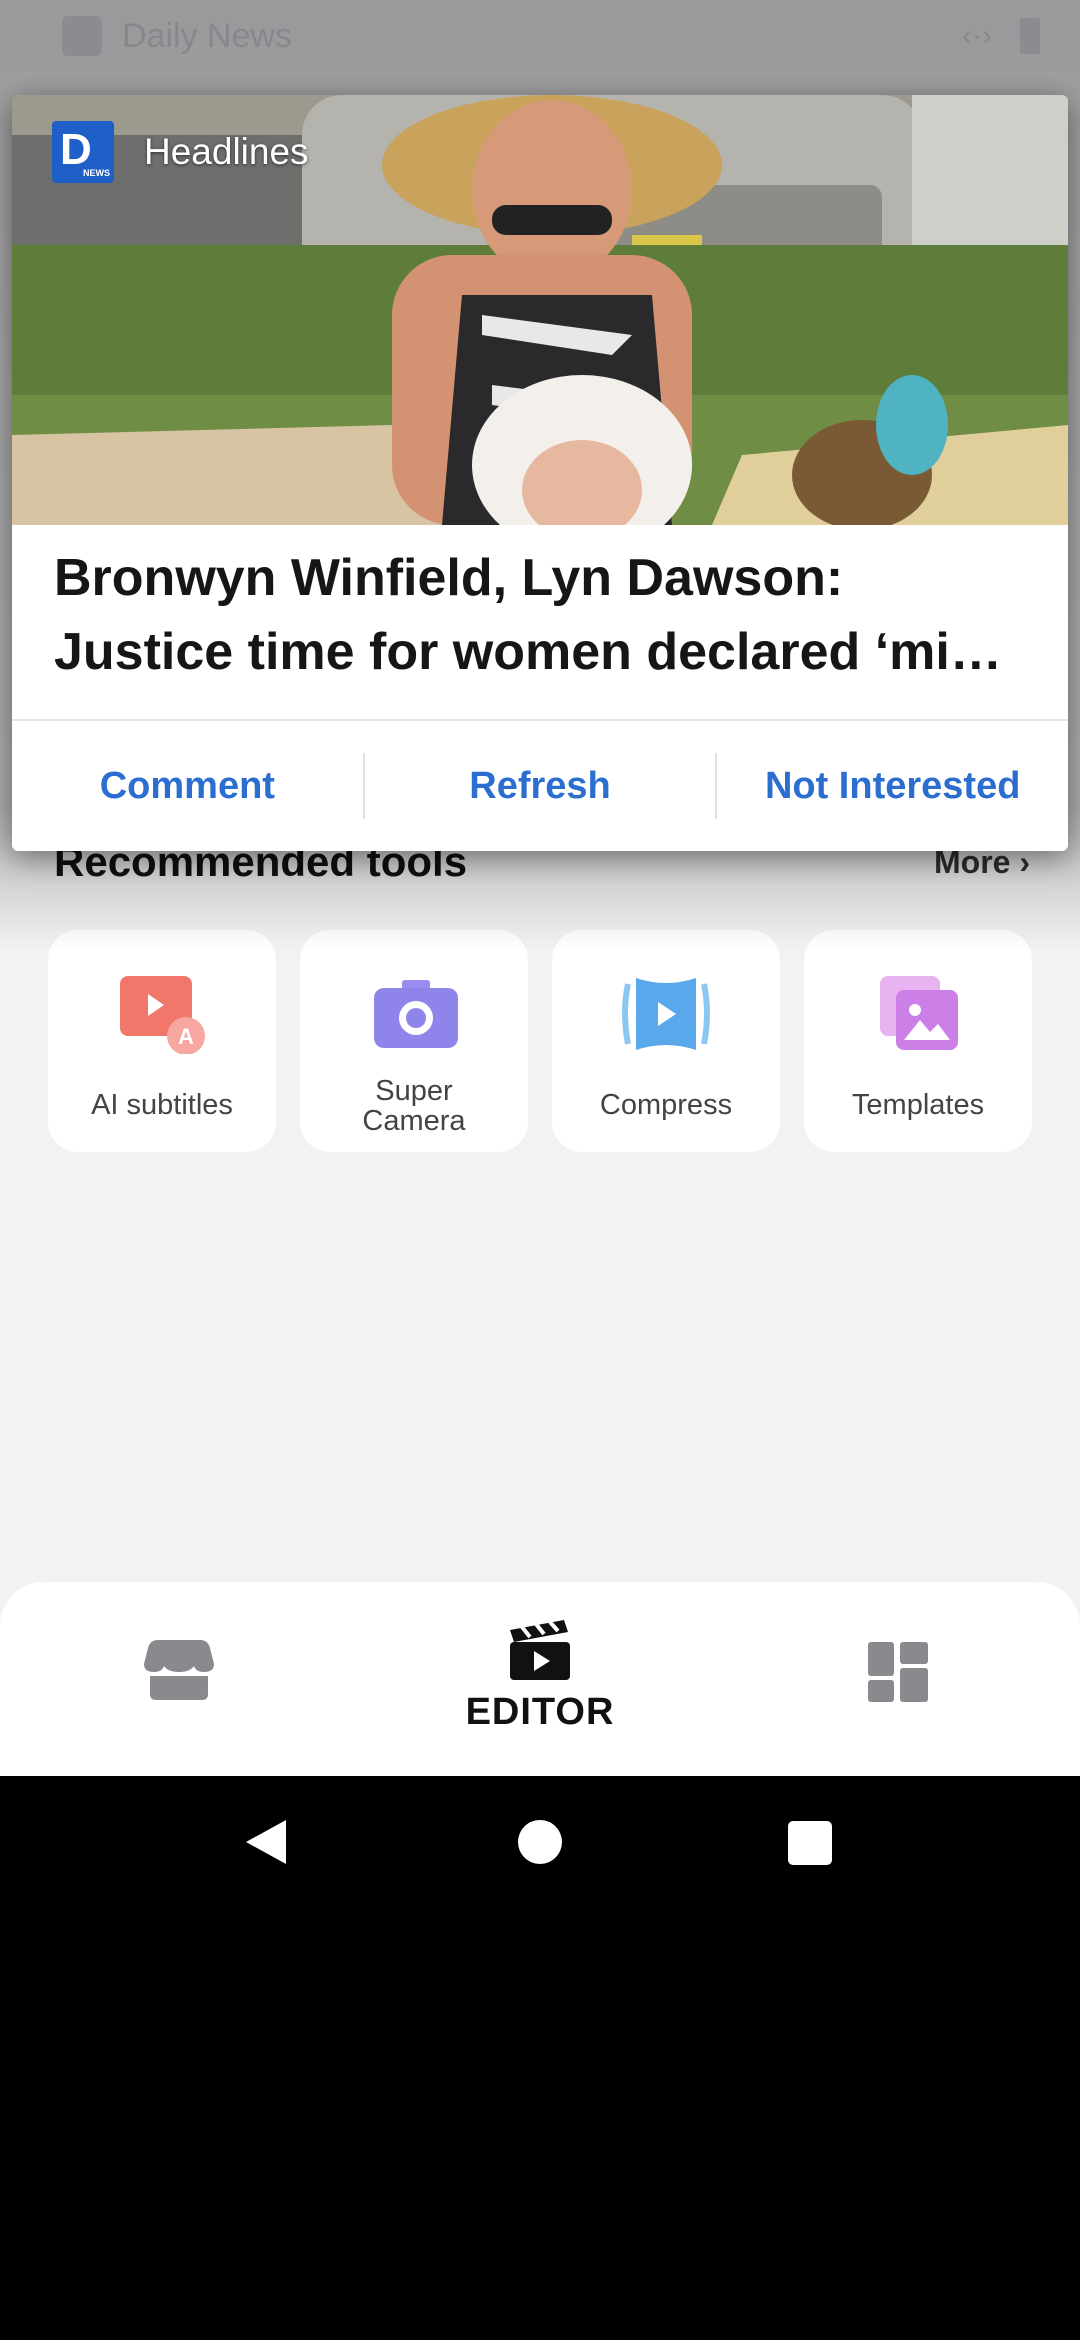  What do you see at coordinates (82, 36) in the screenshot?
I see `app-notification-icon` at bounding box center [82, 36].